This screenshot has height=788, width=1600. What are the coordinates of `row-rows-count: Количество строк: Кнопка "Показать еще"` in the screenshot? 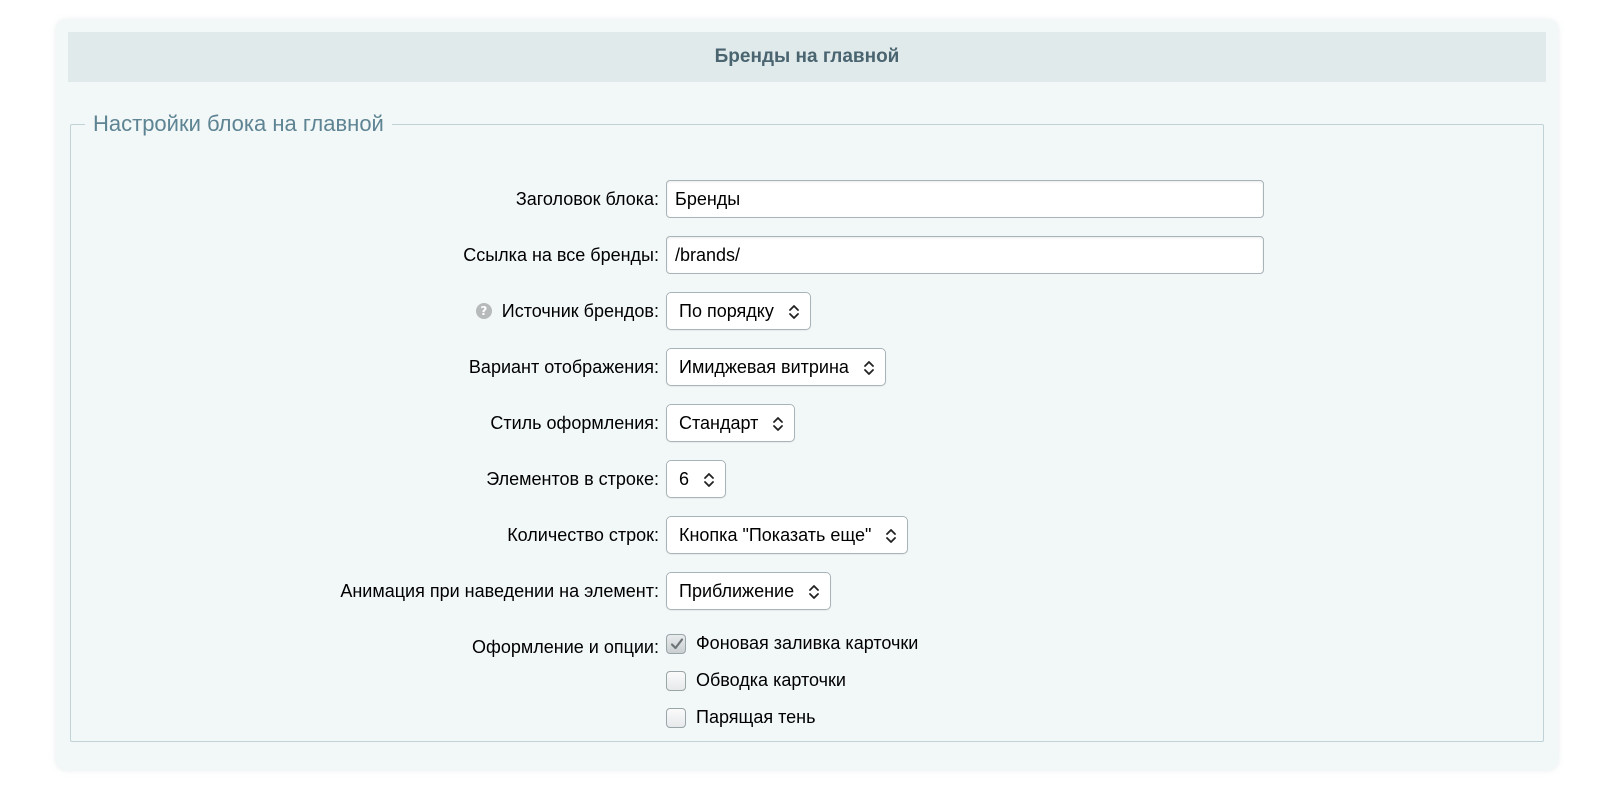 It's located at (807, 535).